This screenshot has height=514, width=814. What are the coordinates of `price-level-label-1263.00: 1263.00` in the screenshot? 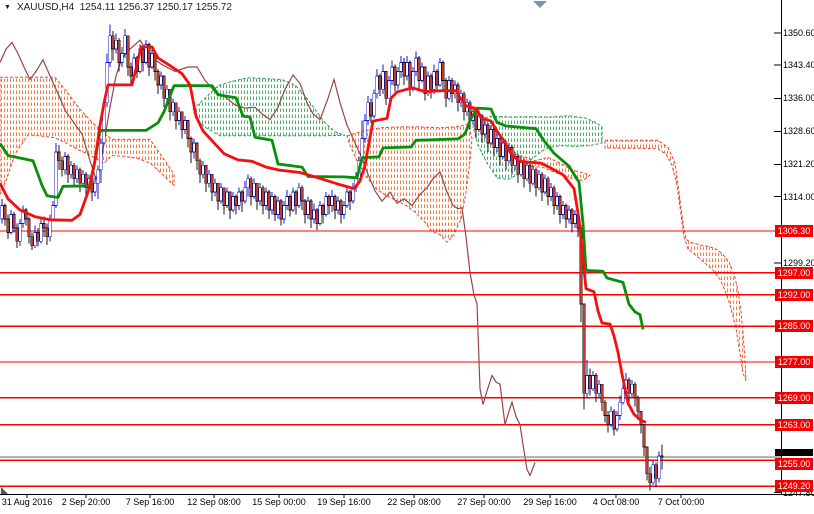 It's located at (794, 424).